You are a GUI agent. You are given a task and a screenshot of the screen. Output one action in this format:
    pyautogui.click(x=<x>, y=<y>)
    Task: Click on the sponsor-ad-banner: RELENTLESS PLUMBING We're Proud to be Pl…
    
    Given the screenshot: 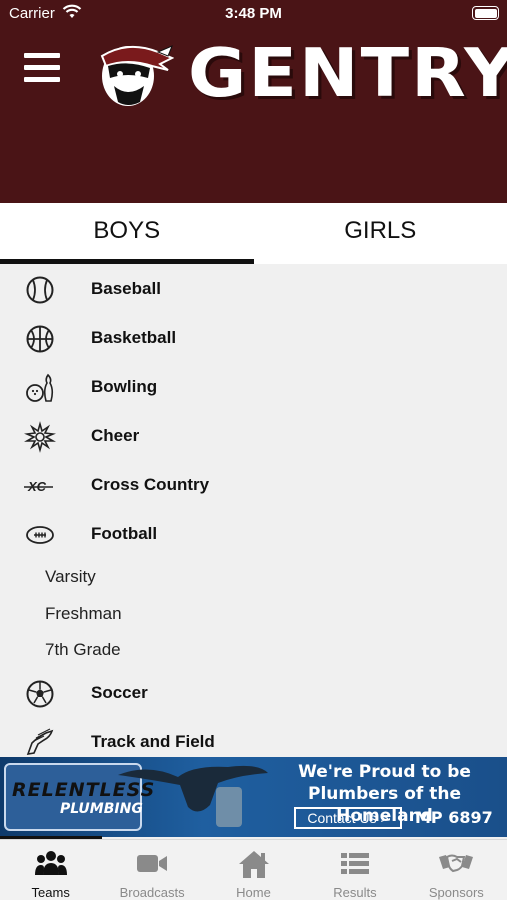 What is the action you would take?
    pyautogui.click(x=253, y=797)
    